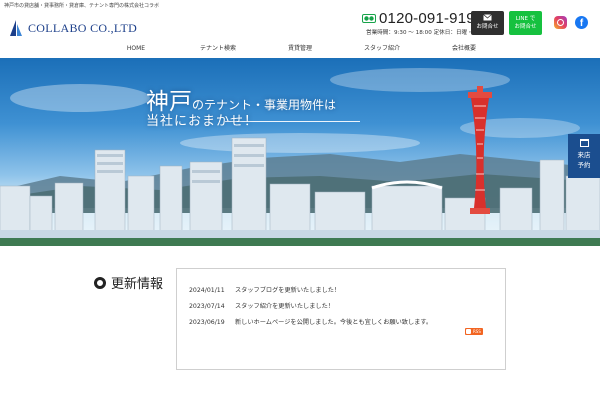  Describe the element at coordinates (202, 121) in the screenshot. I see `hero-headline-line2: 当社におまかせ！` at that location.